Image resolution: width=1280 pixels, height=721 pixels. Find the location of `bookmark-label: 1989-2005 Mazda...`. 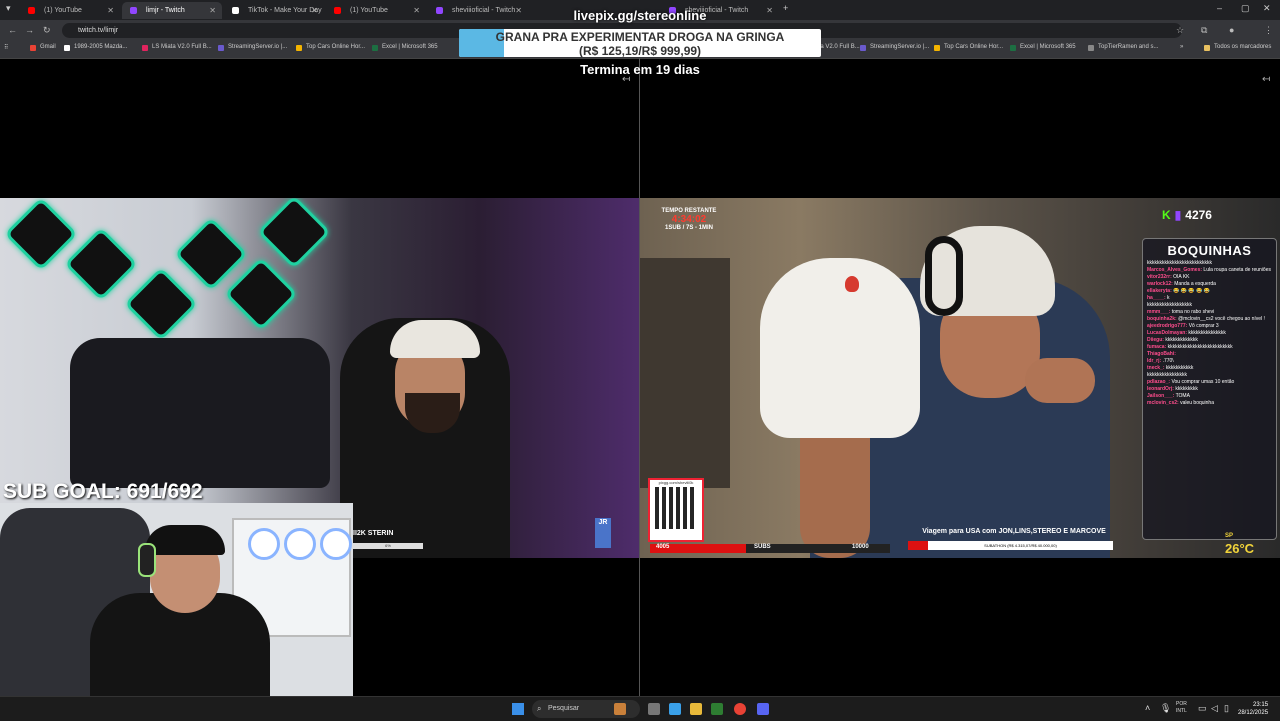

bookmark-label: 1989-2005 Mazda... is located at coordinates (101, 47).